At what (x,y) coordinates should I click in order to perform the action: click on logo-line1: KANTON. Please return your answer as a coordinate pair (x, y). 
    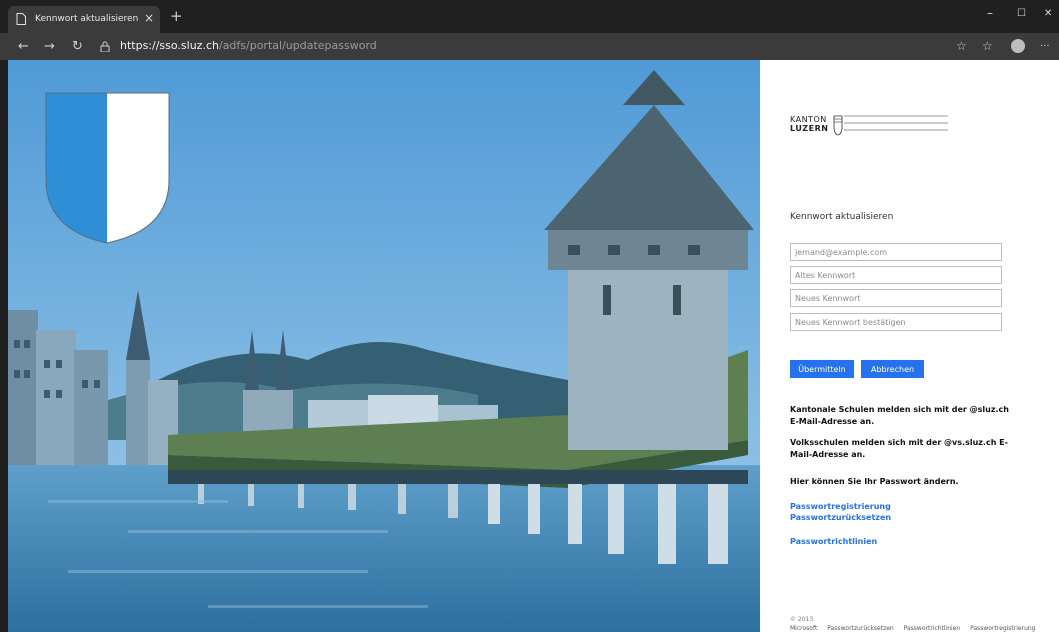
    Looking at the image, I should click on (808, 119).